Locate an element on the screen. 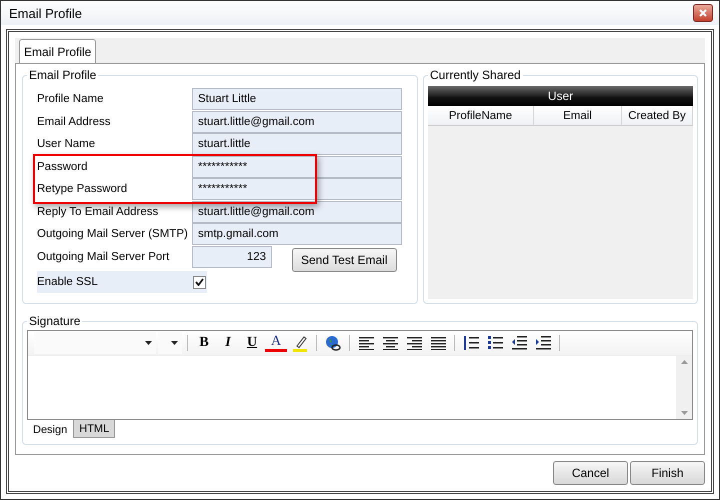 This screenshot has width=720, height=500. underline-button: U is located at coordinates (252, 343).